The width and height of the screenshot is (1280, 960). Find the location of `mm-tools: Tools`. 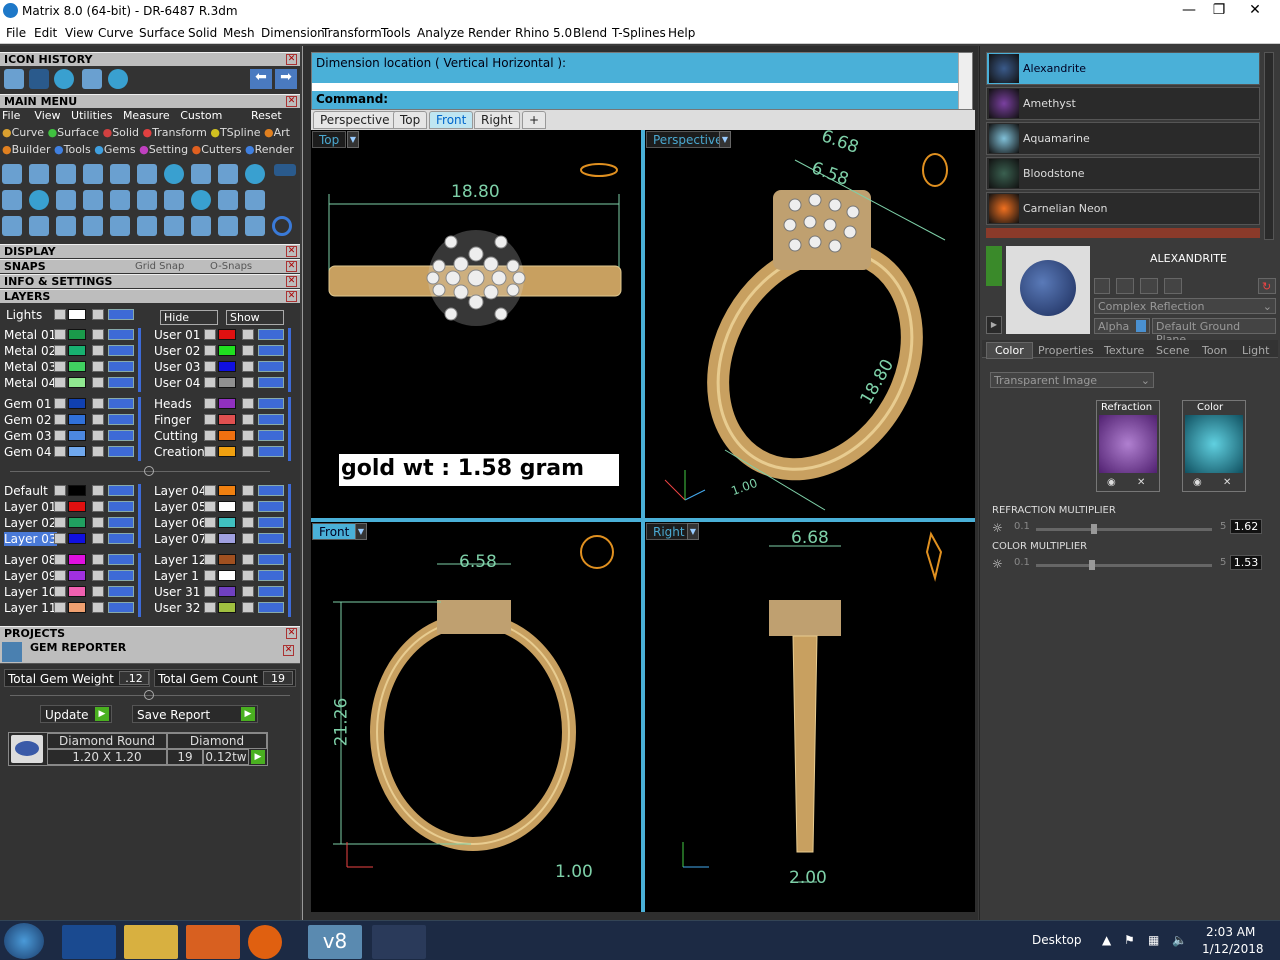

mm-tools: Tools is located at coordinates (77, 149).